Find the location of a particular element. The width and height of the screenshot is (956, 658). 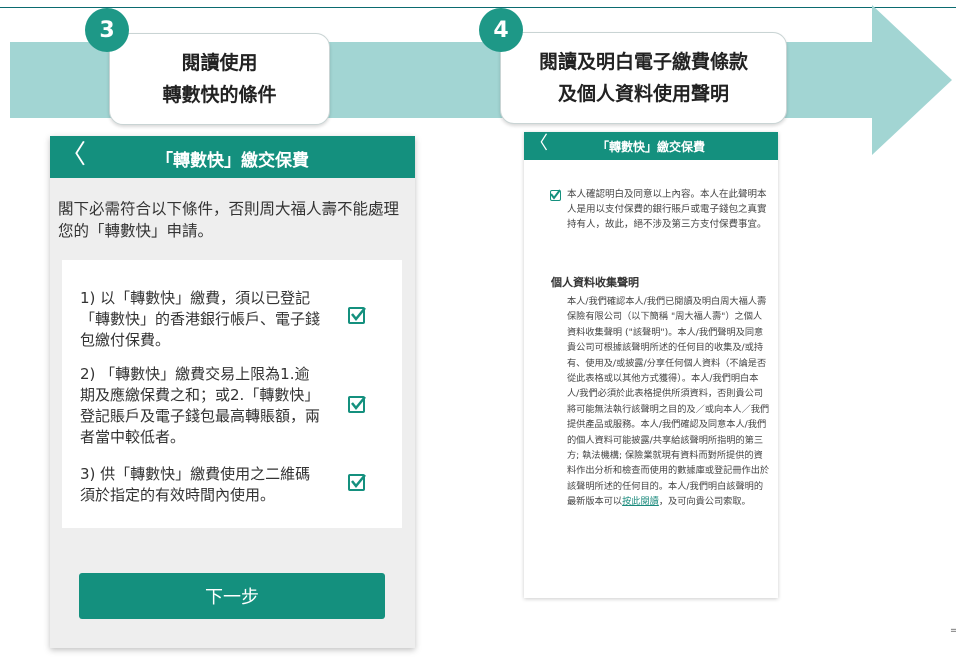

section-title: 個人資料收集聲明 is located at coordinates (595, 282).